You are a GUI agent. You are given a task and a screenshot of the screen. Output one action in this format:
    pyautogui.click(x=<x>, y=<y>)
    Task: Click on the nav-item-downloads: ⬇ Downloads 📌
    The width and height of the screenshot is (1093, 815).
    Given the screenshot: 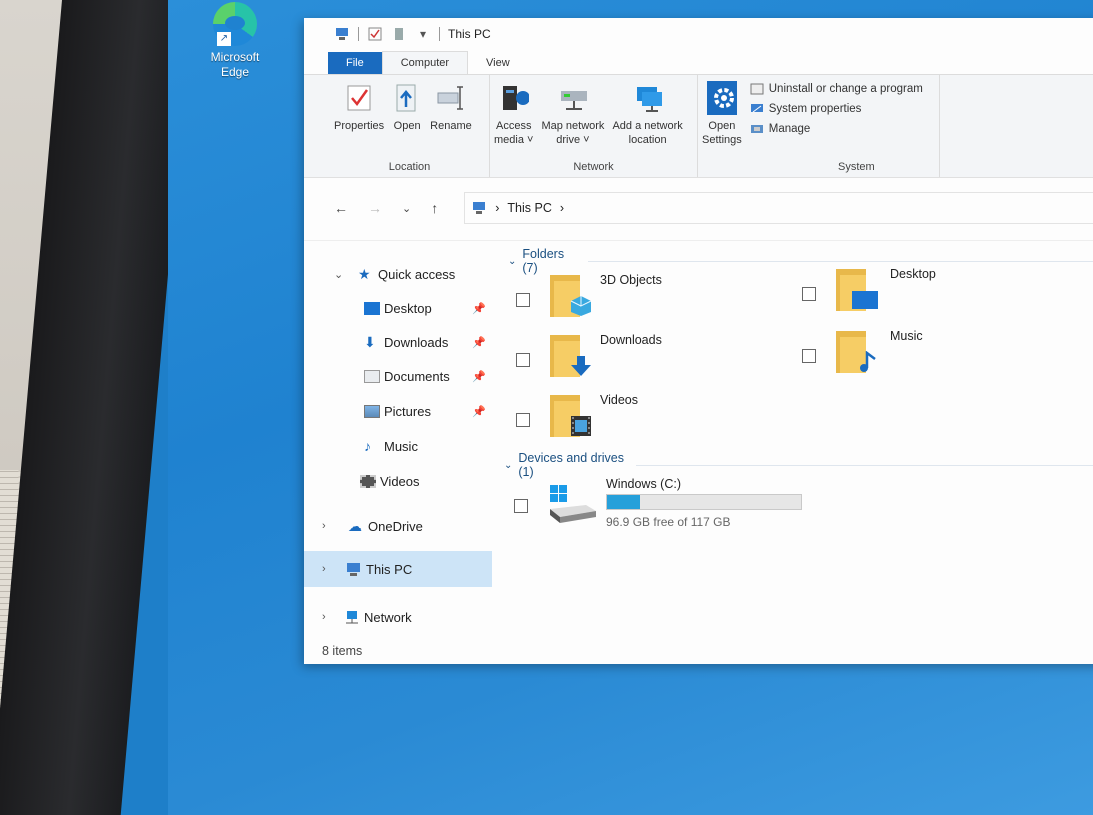 What is the action you would take?
    pyautogui.click(x=398, y=342)
    